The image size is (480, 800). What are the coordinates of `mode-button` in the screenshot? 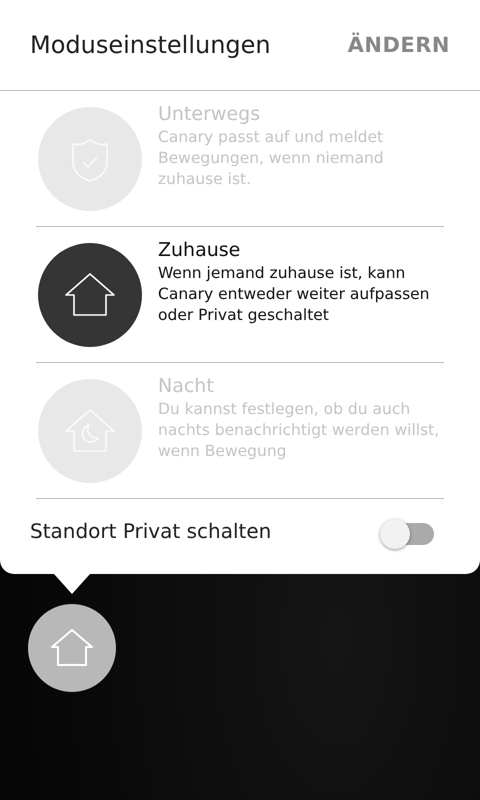 It's located at (72, 648).